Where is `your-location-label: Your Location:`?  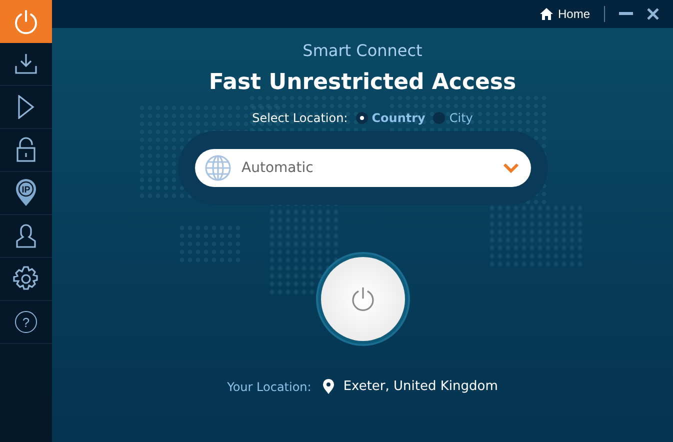
your-location-label: Your Location: is located at coordinates (269, 387).